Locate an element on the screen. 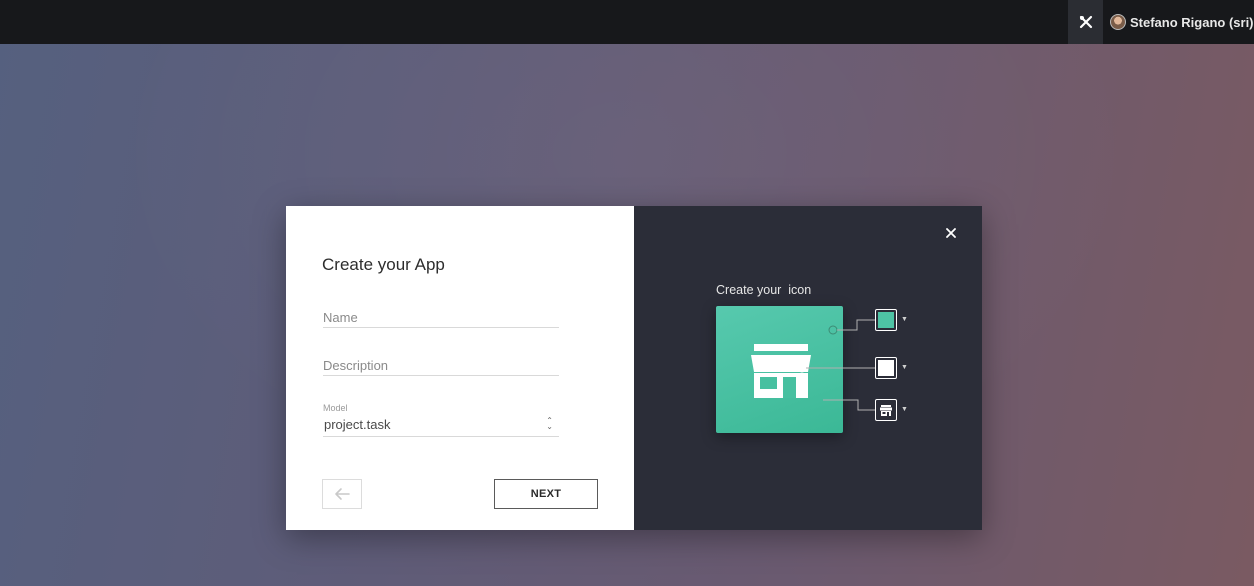  user-menu: Stefano Rigano (sri) ▼ is located at coordinates (1182, 22).